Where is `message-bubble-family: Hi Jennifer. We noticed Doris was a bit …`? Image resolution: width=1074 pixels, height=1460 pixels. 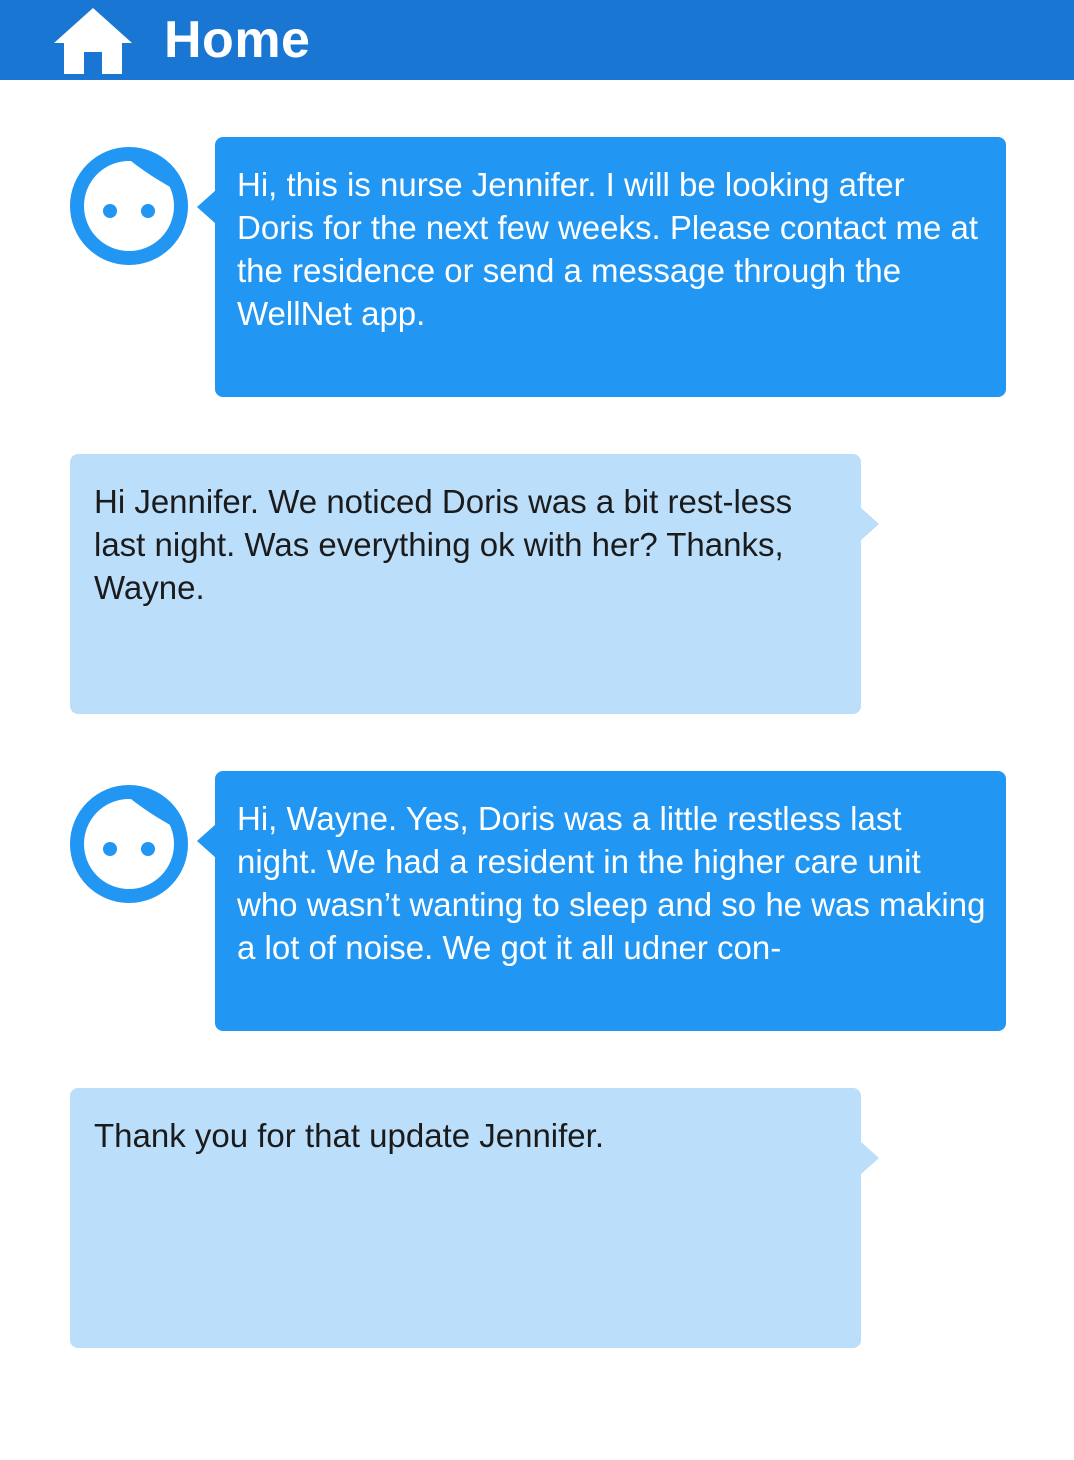 message-bubble-family: Hi Jennifer. We noticed Doris was a bit … is located at coordinates (474, 584).